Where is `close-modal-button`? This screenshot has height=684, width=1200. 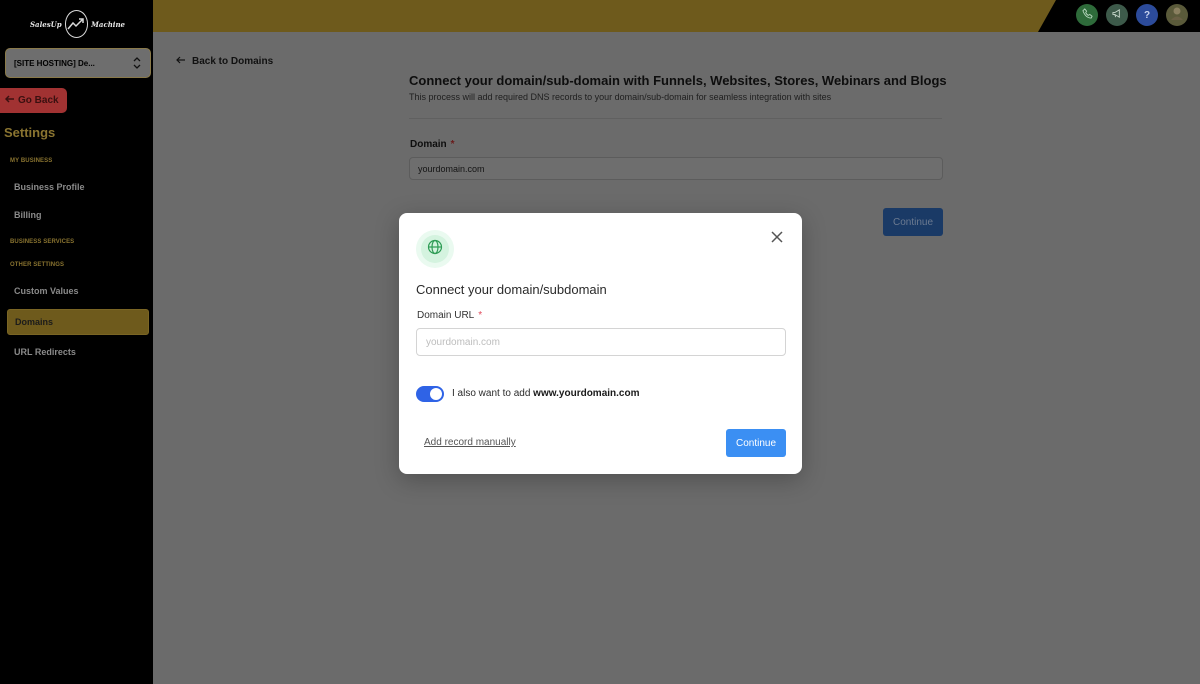
close-modal-button is located at coordinates (777, 239).